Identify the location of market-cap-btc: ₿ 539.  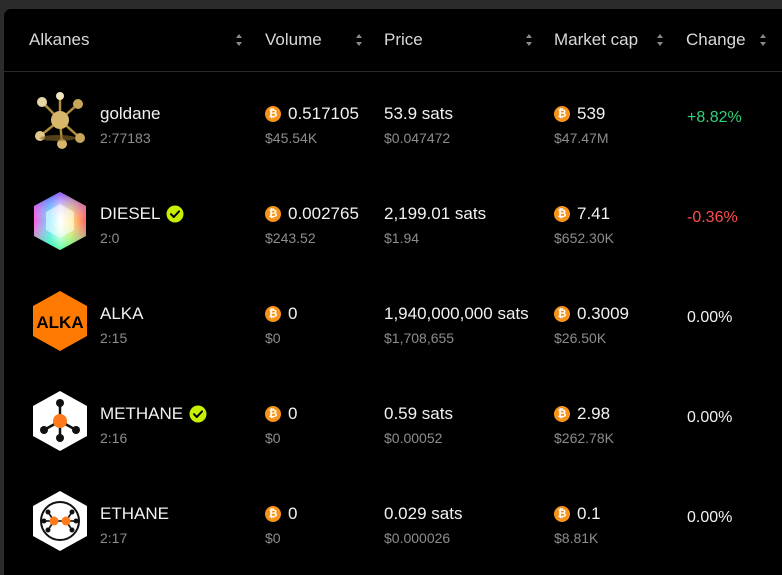
(579, 114).